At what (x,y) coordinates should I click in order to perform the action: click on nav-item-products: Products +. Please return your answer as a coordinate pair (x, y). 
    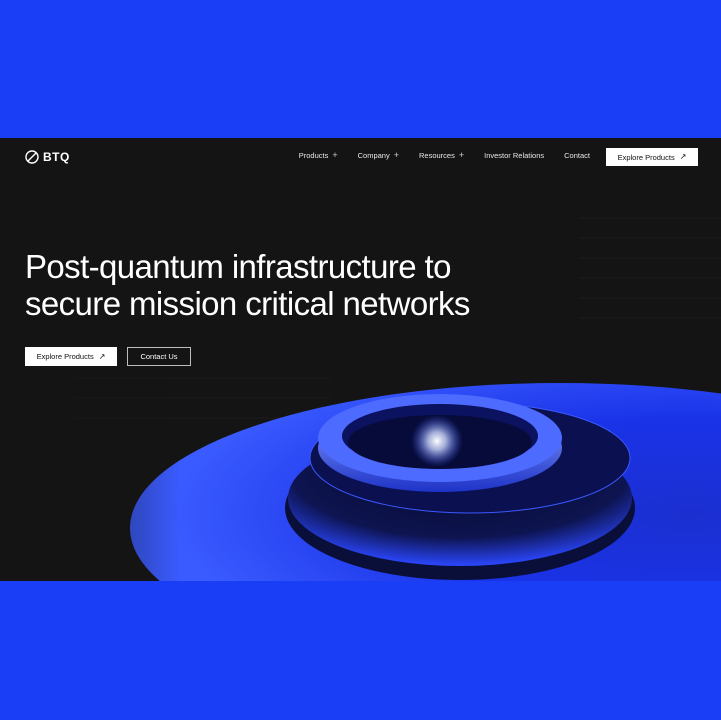
    Looking at the image, I should click on (318, 155).